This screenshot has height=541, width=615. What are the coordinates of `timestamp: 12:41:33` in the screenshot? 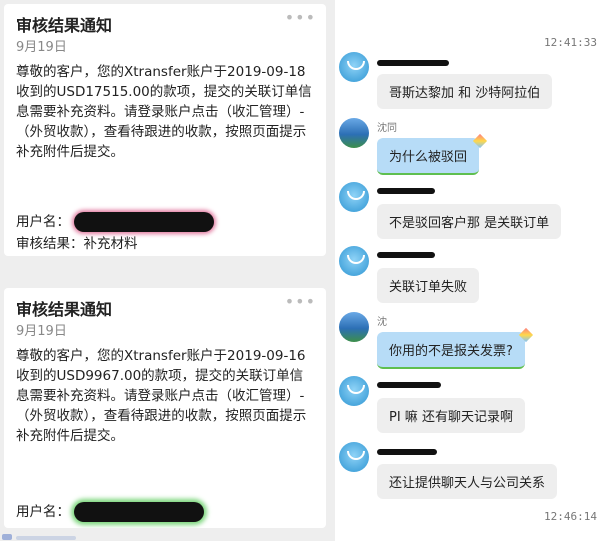 It's located at (570, 42).